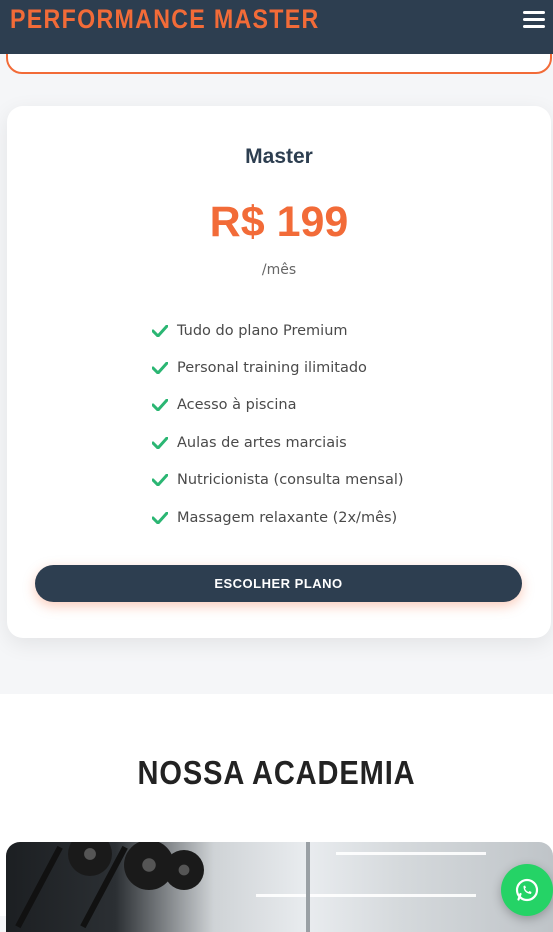 This screenshot has height=932, width=553. Describe the element at coordinates (534, 20) in the screenshot. I see `bars-icon` at that location.